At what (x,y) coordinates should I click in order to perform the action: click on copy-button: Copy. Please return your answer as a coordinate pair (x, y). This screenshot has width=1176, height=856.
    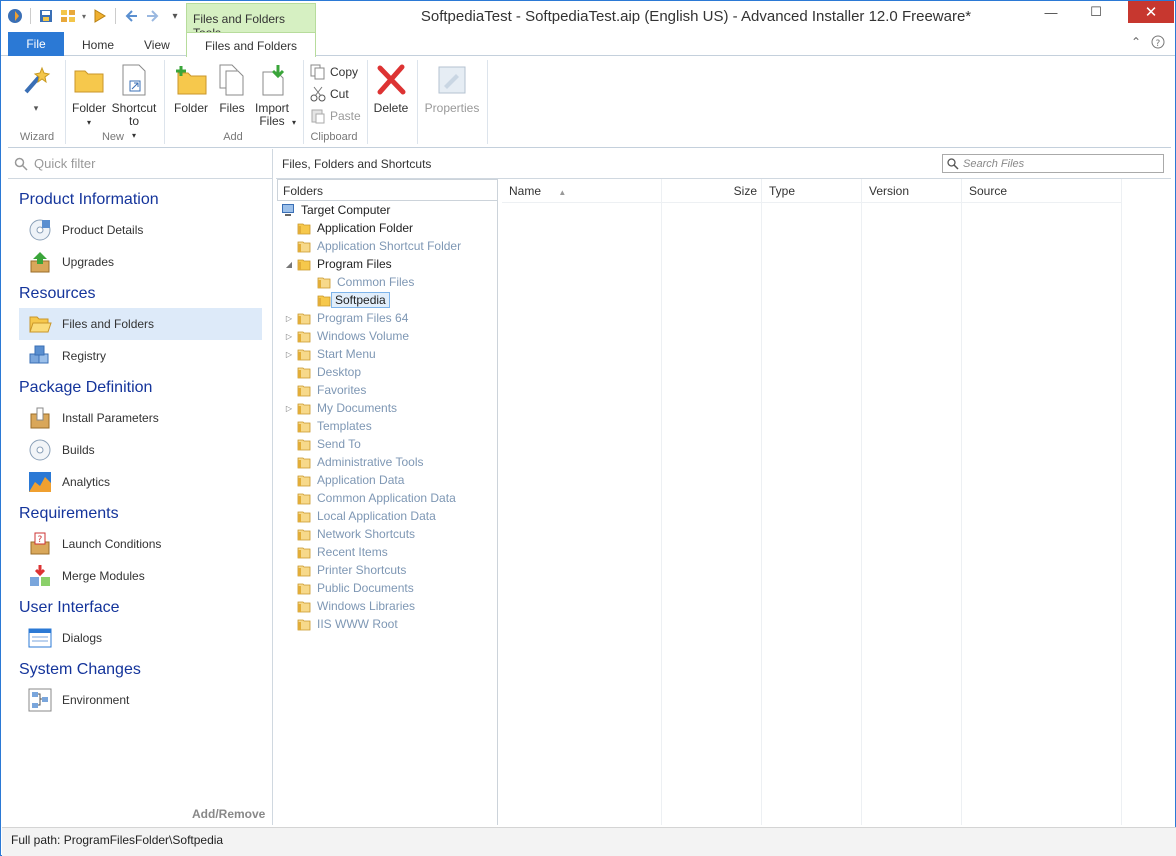
    Looking at the image, I should click on (334, 72).